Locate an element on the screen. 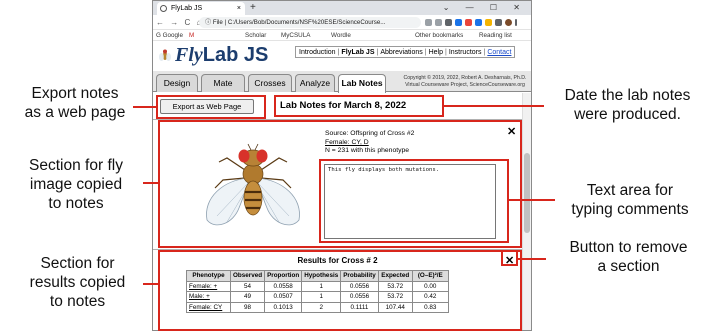 This screenshot has width=715, height=331. bookmark-google: G Google is located at coordinates (169, 35).